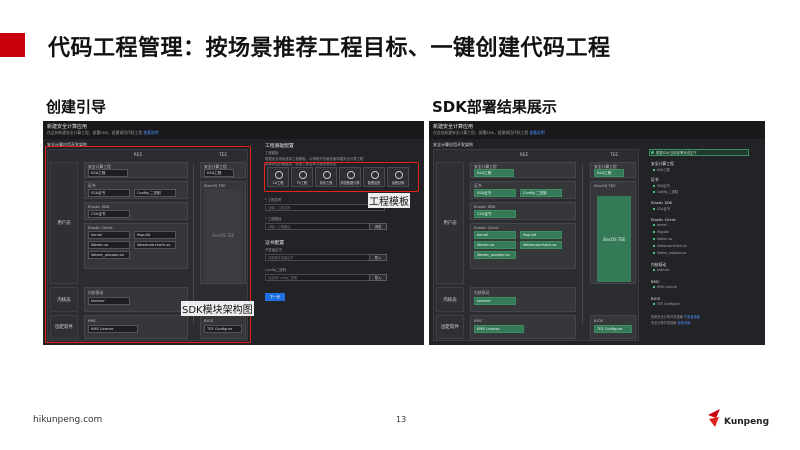 The image size is (800, 450). Describe the element at coordinates (12, 45) in the screenshot. I see `title-accent-bar` at that location.